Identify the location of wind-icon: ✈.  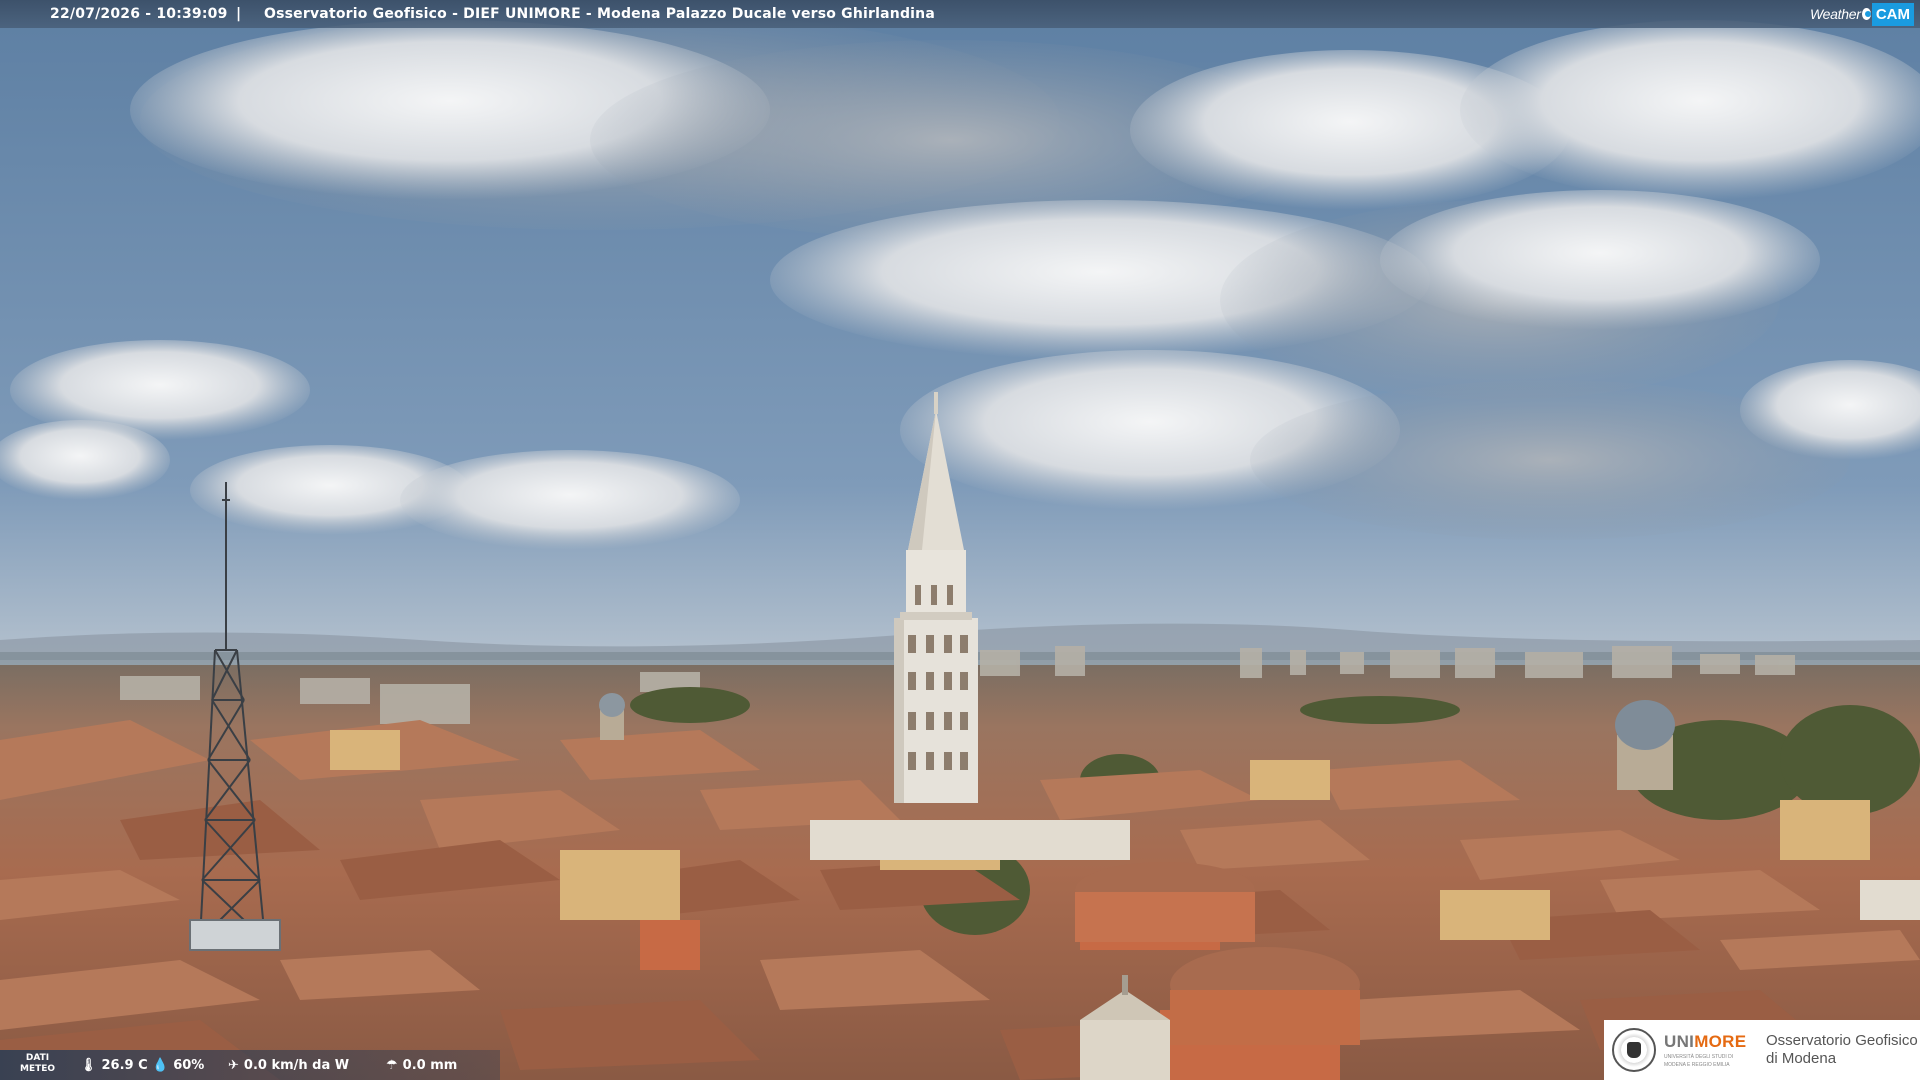
(233, 1065).